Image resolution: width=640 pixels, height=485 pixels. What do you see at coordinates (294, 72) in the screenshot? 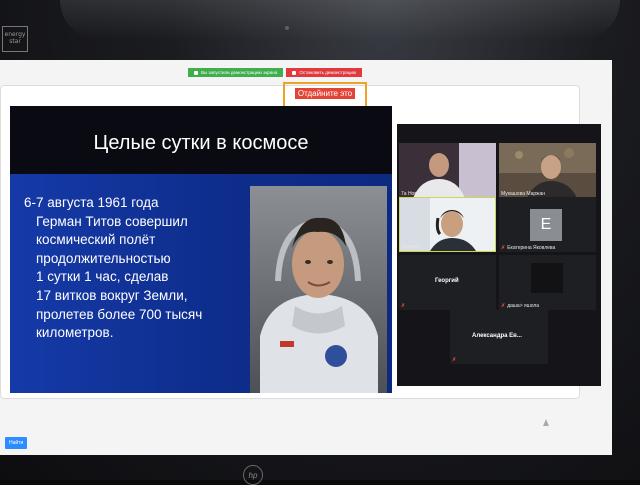
I see `stop-icon` at bounding box center [294, 72].